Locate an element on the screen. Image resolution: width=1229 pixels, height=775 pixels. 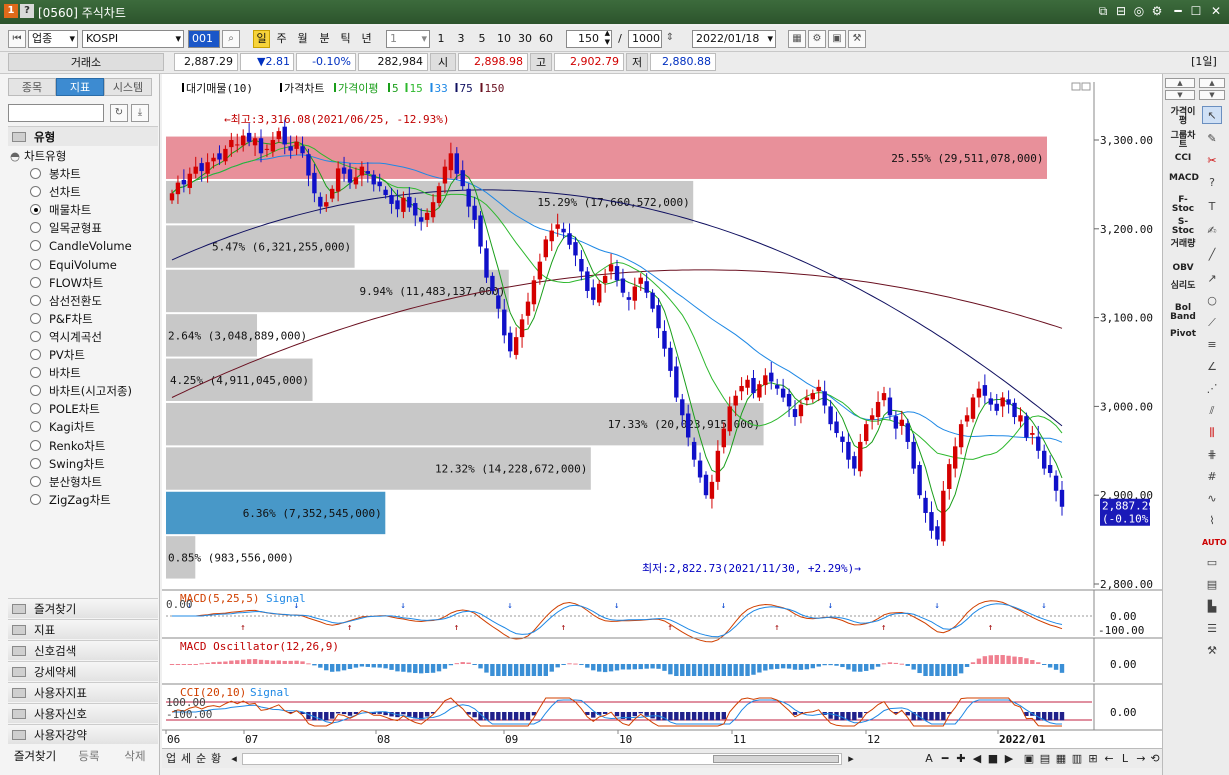
next-icon: → is located at coordinates (1141, 759).